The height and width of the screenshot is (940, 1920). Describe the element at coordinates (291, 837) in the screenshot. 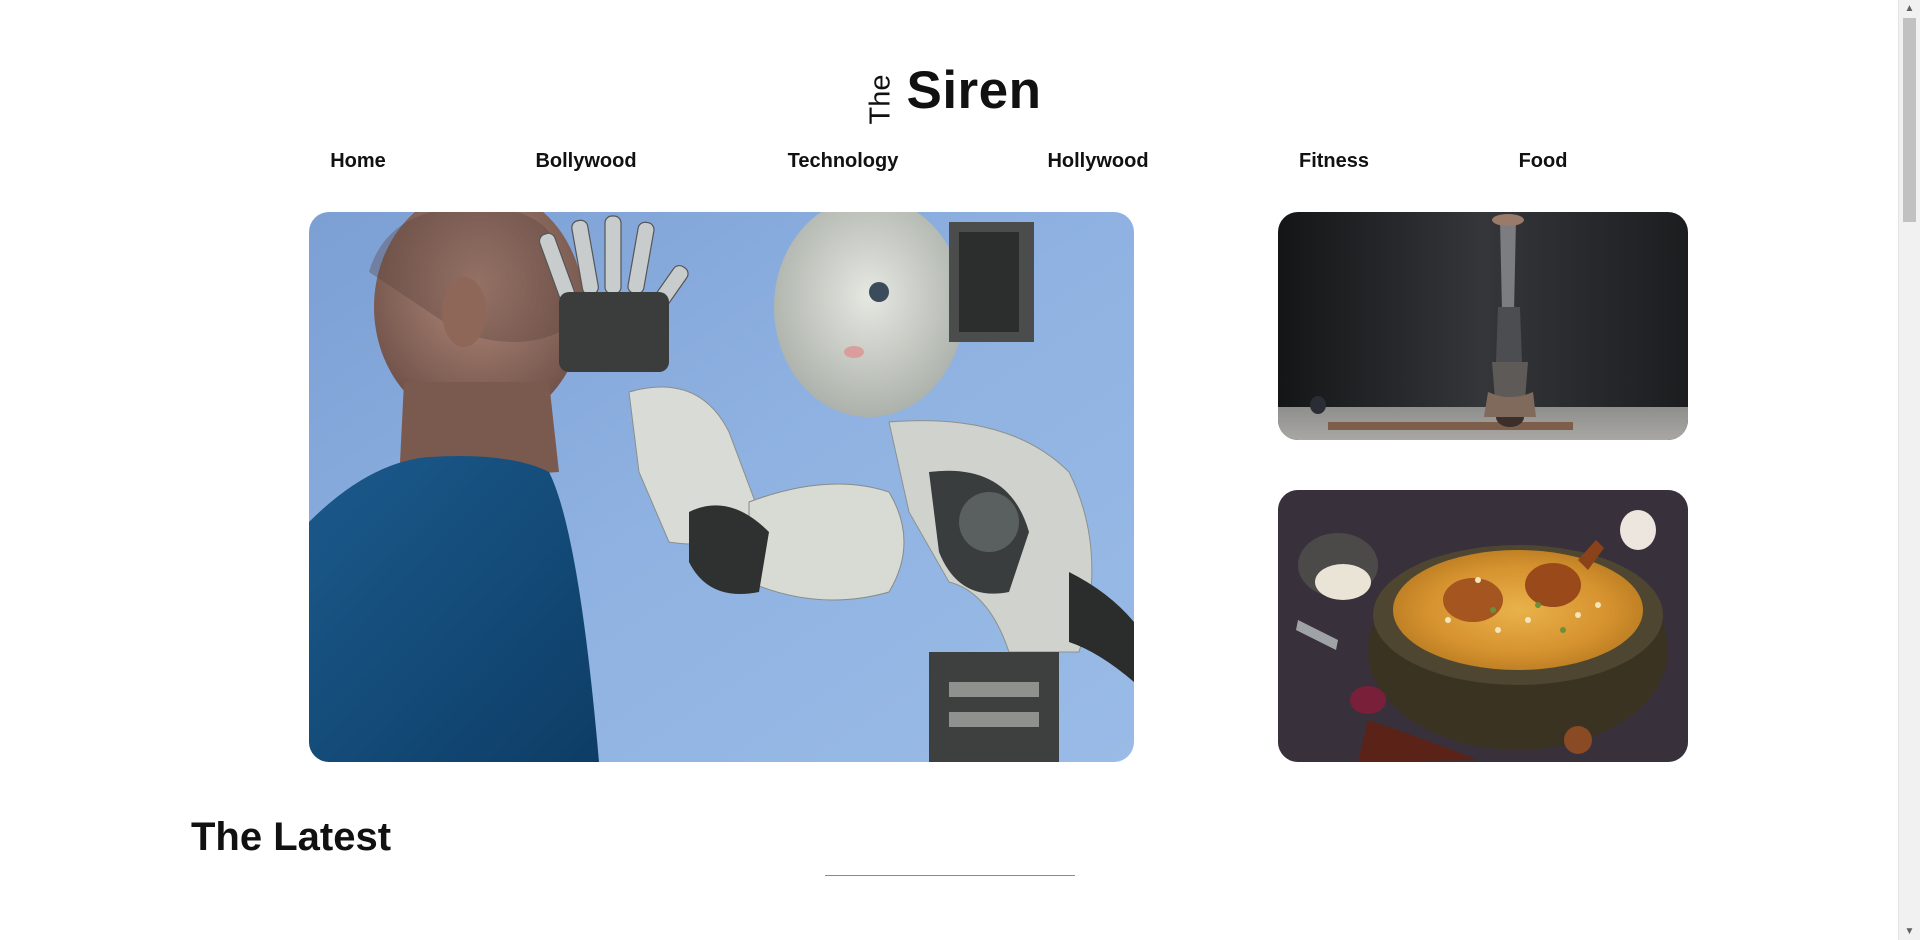

I see `latest-section-title: The Latest` at that location.